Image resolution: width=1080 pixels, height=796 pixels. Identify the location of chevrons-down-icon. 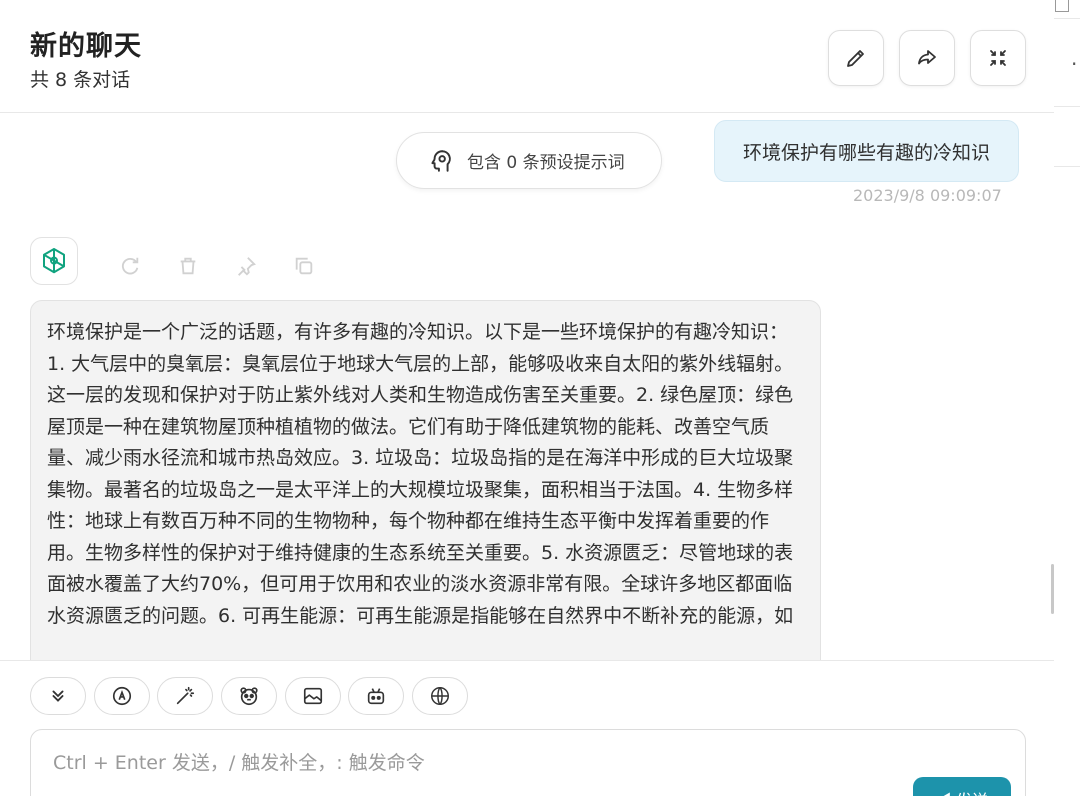
(58, 696).